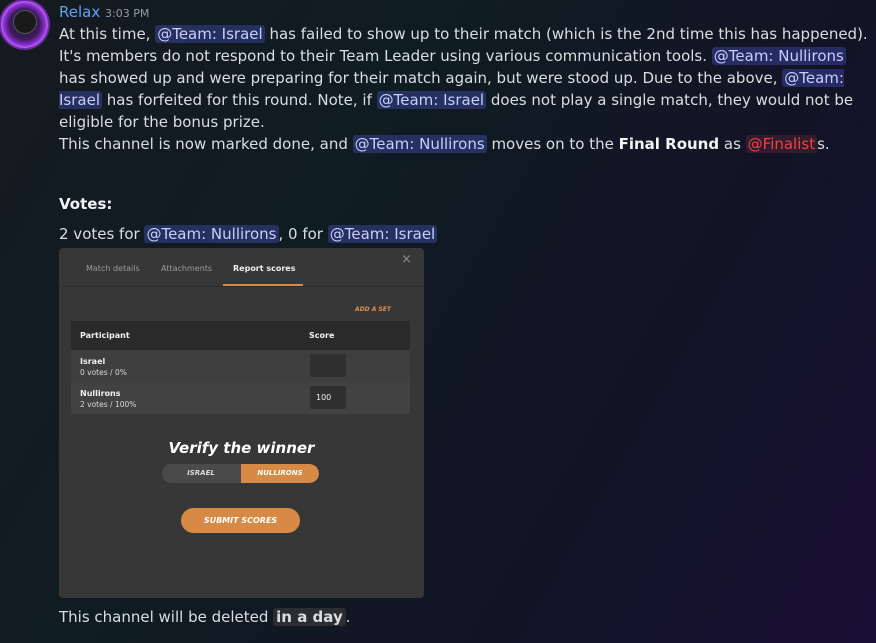  Describe the element at coordinates (108, 404) in the screenshot. I see `participant-votes: 2 votes / 100%` at that location.